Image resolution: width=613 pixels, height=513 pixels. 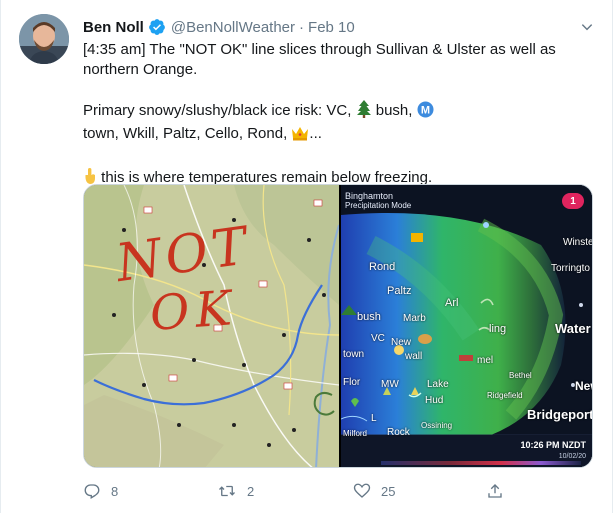 What do you see at coordinates (498, 329) in the screenshot?
I see `radar-label: ling` at bounding box center [498, 329].